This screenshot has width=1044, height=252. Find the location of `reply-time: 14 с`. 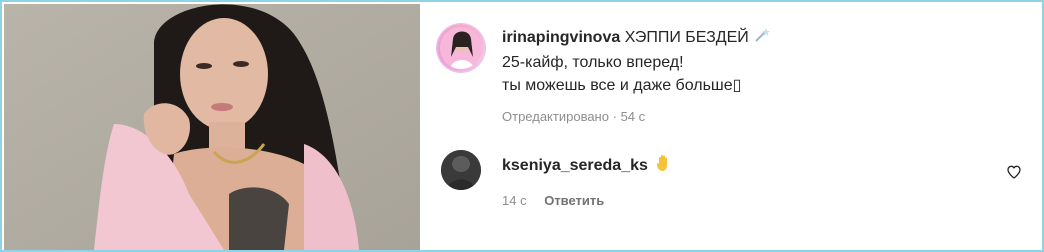

reply-time: 14 с is located at coordinates (514, 200).